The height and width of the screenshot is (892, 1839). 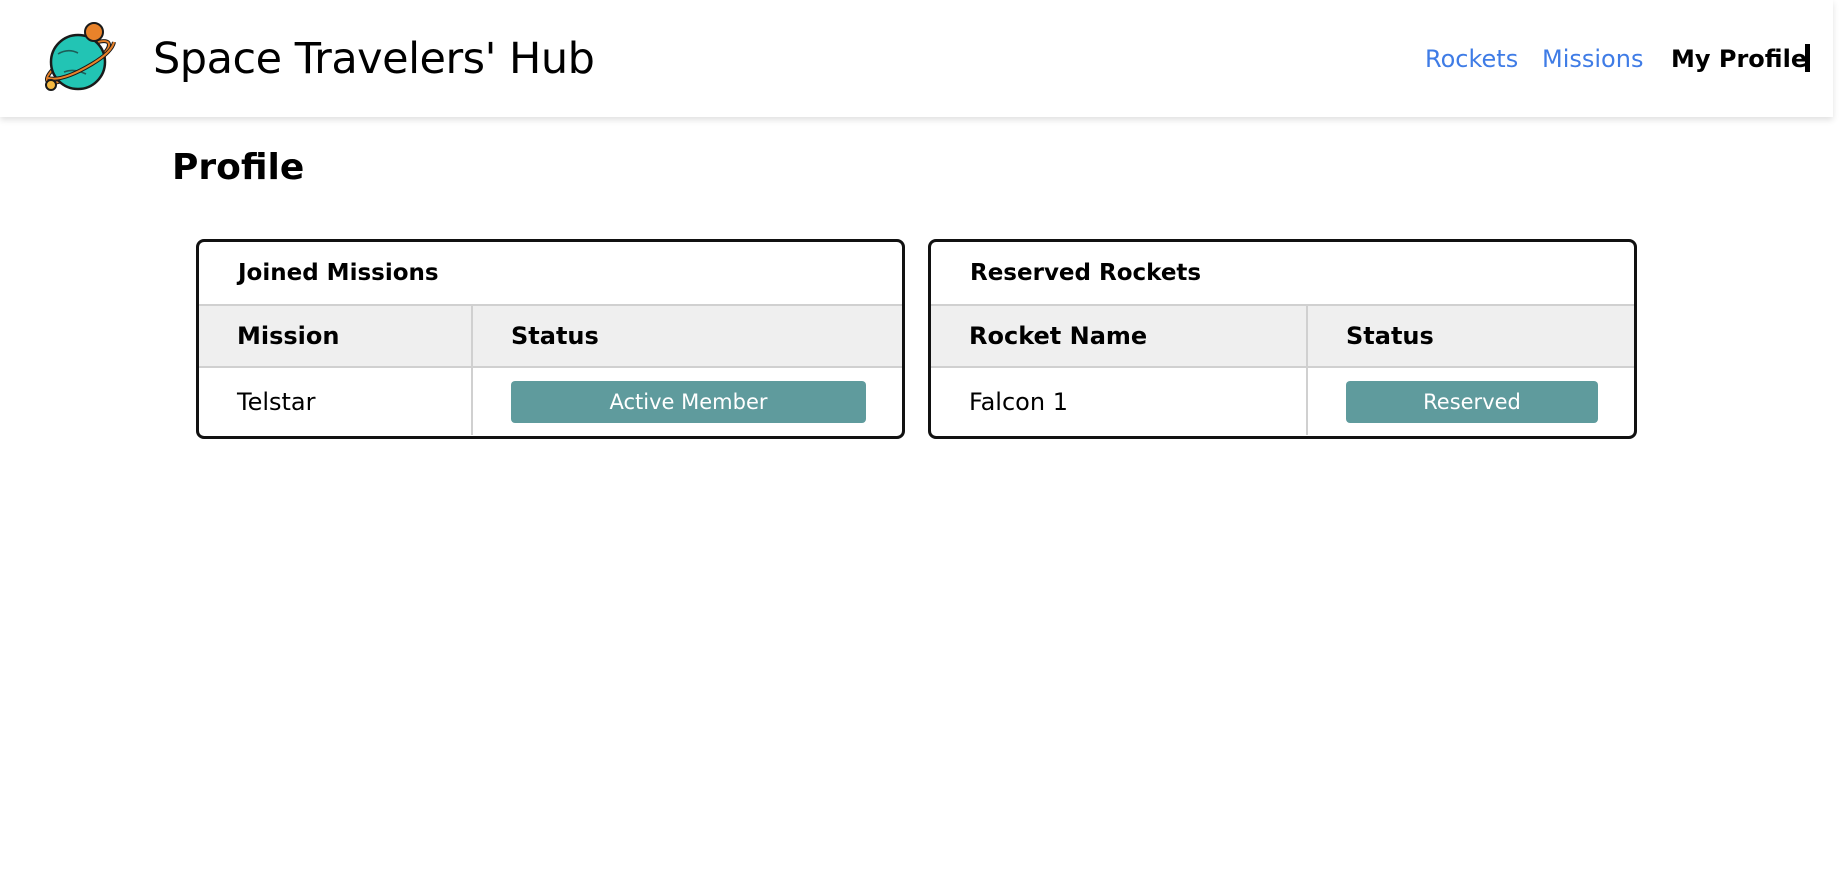 I want to click on column-header-rocket-name: Rocket Name, so click(x=1119, y=335).